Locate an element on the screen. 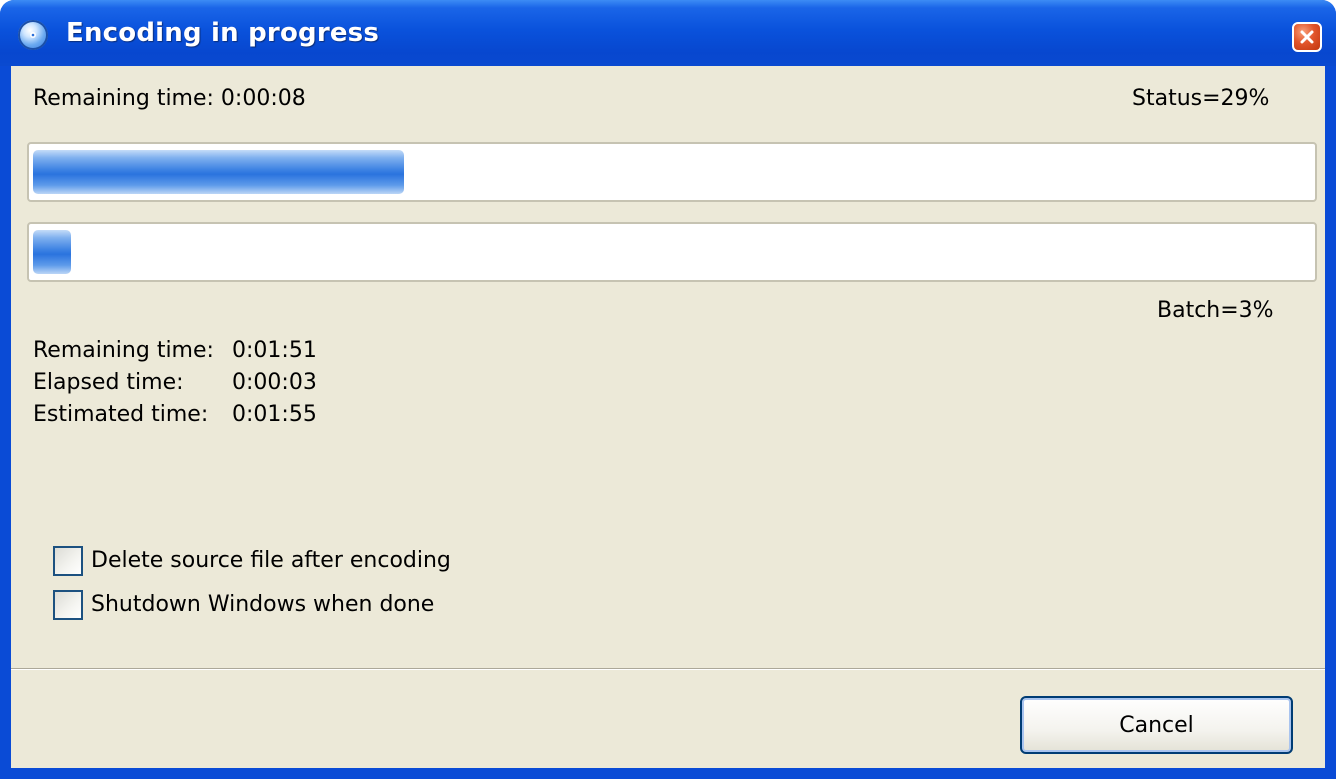  delete-source-label: Delete source file after encoding is located at coordinates (271, 561).